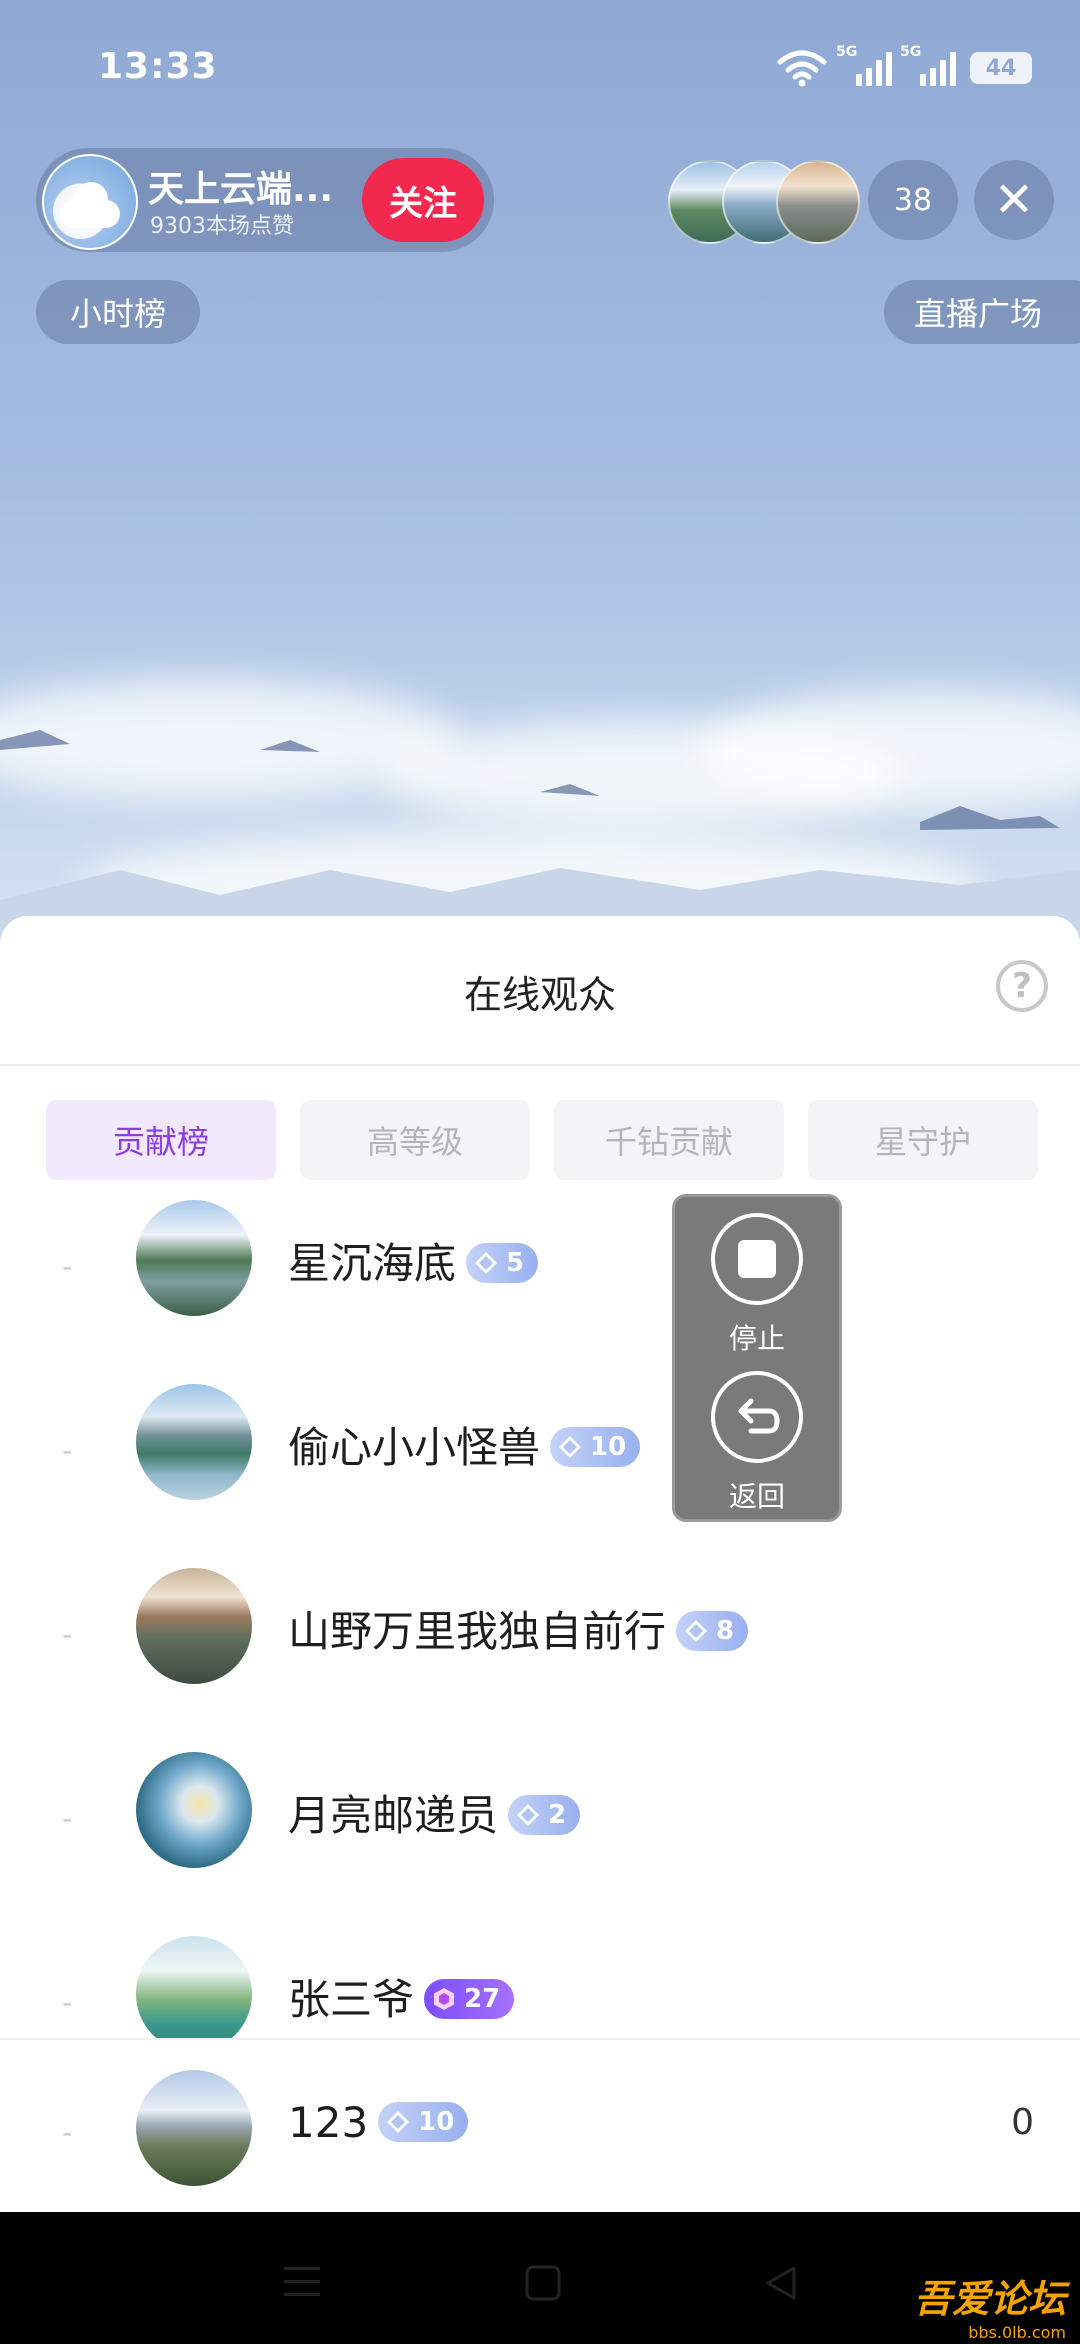 This screenshot has height=2344, width=1080. Describe the element at coordinates (1017, 2332) in the screenshot. I see `watermark-url: bbs.0lb.com` at that location.